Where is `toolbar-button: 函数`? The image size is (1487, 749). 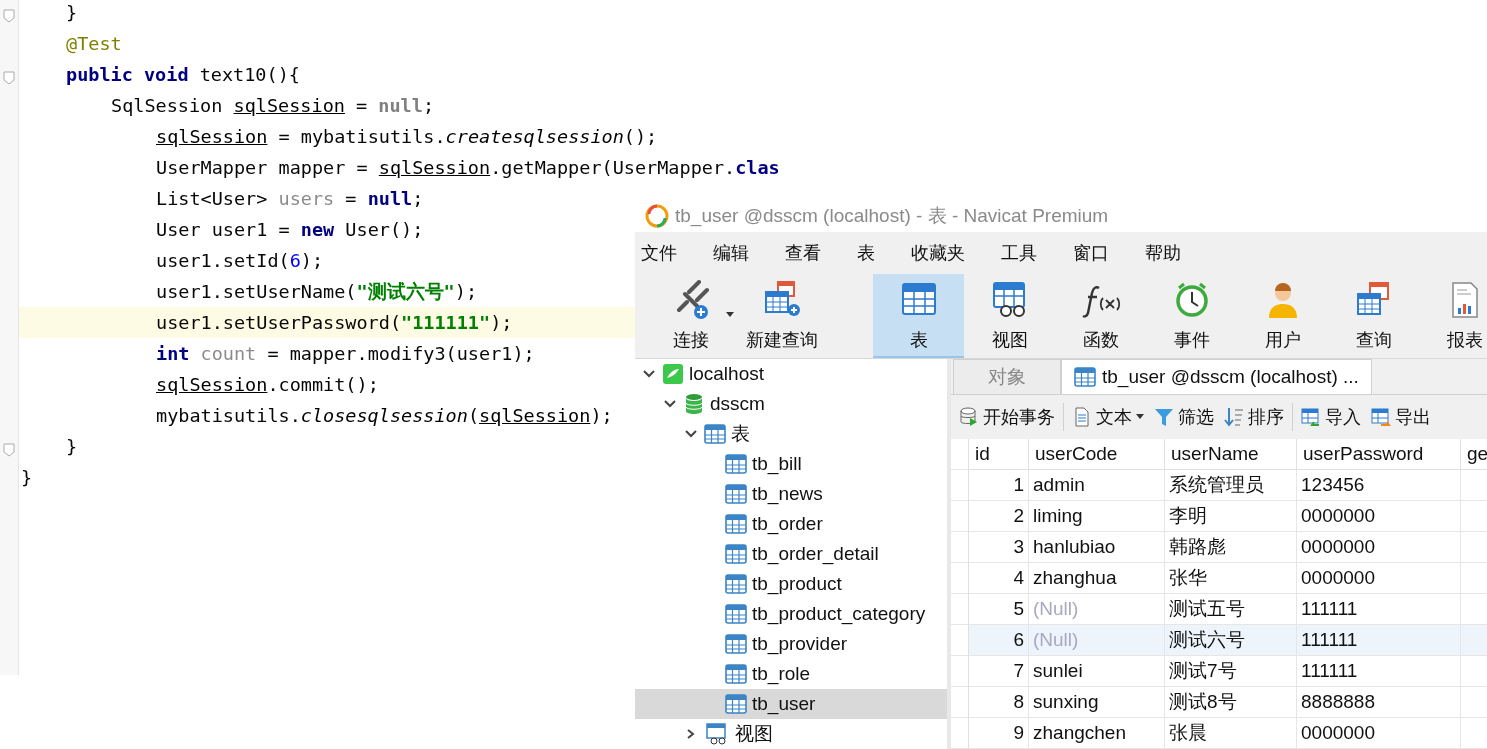 toolbar-button: 函数 is located at coordinates (1100, 316).